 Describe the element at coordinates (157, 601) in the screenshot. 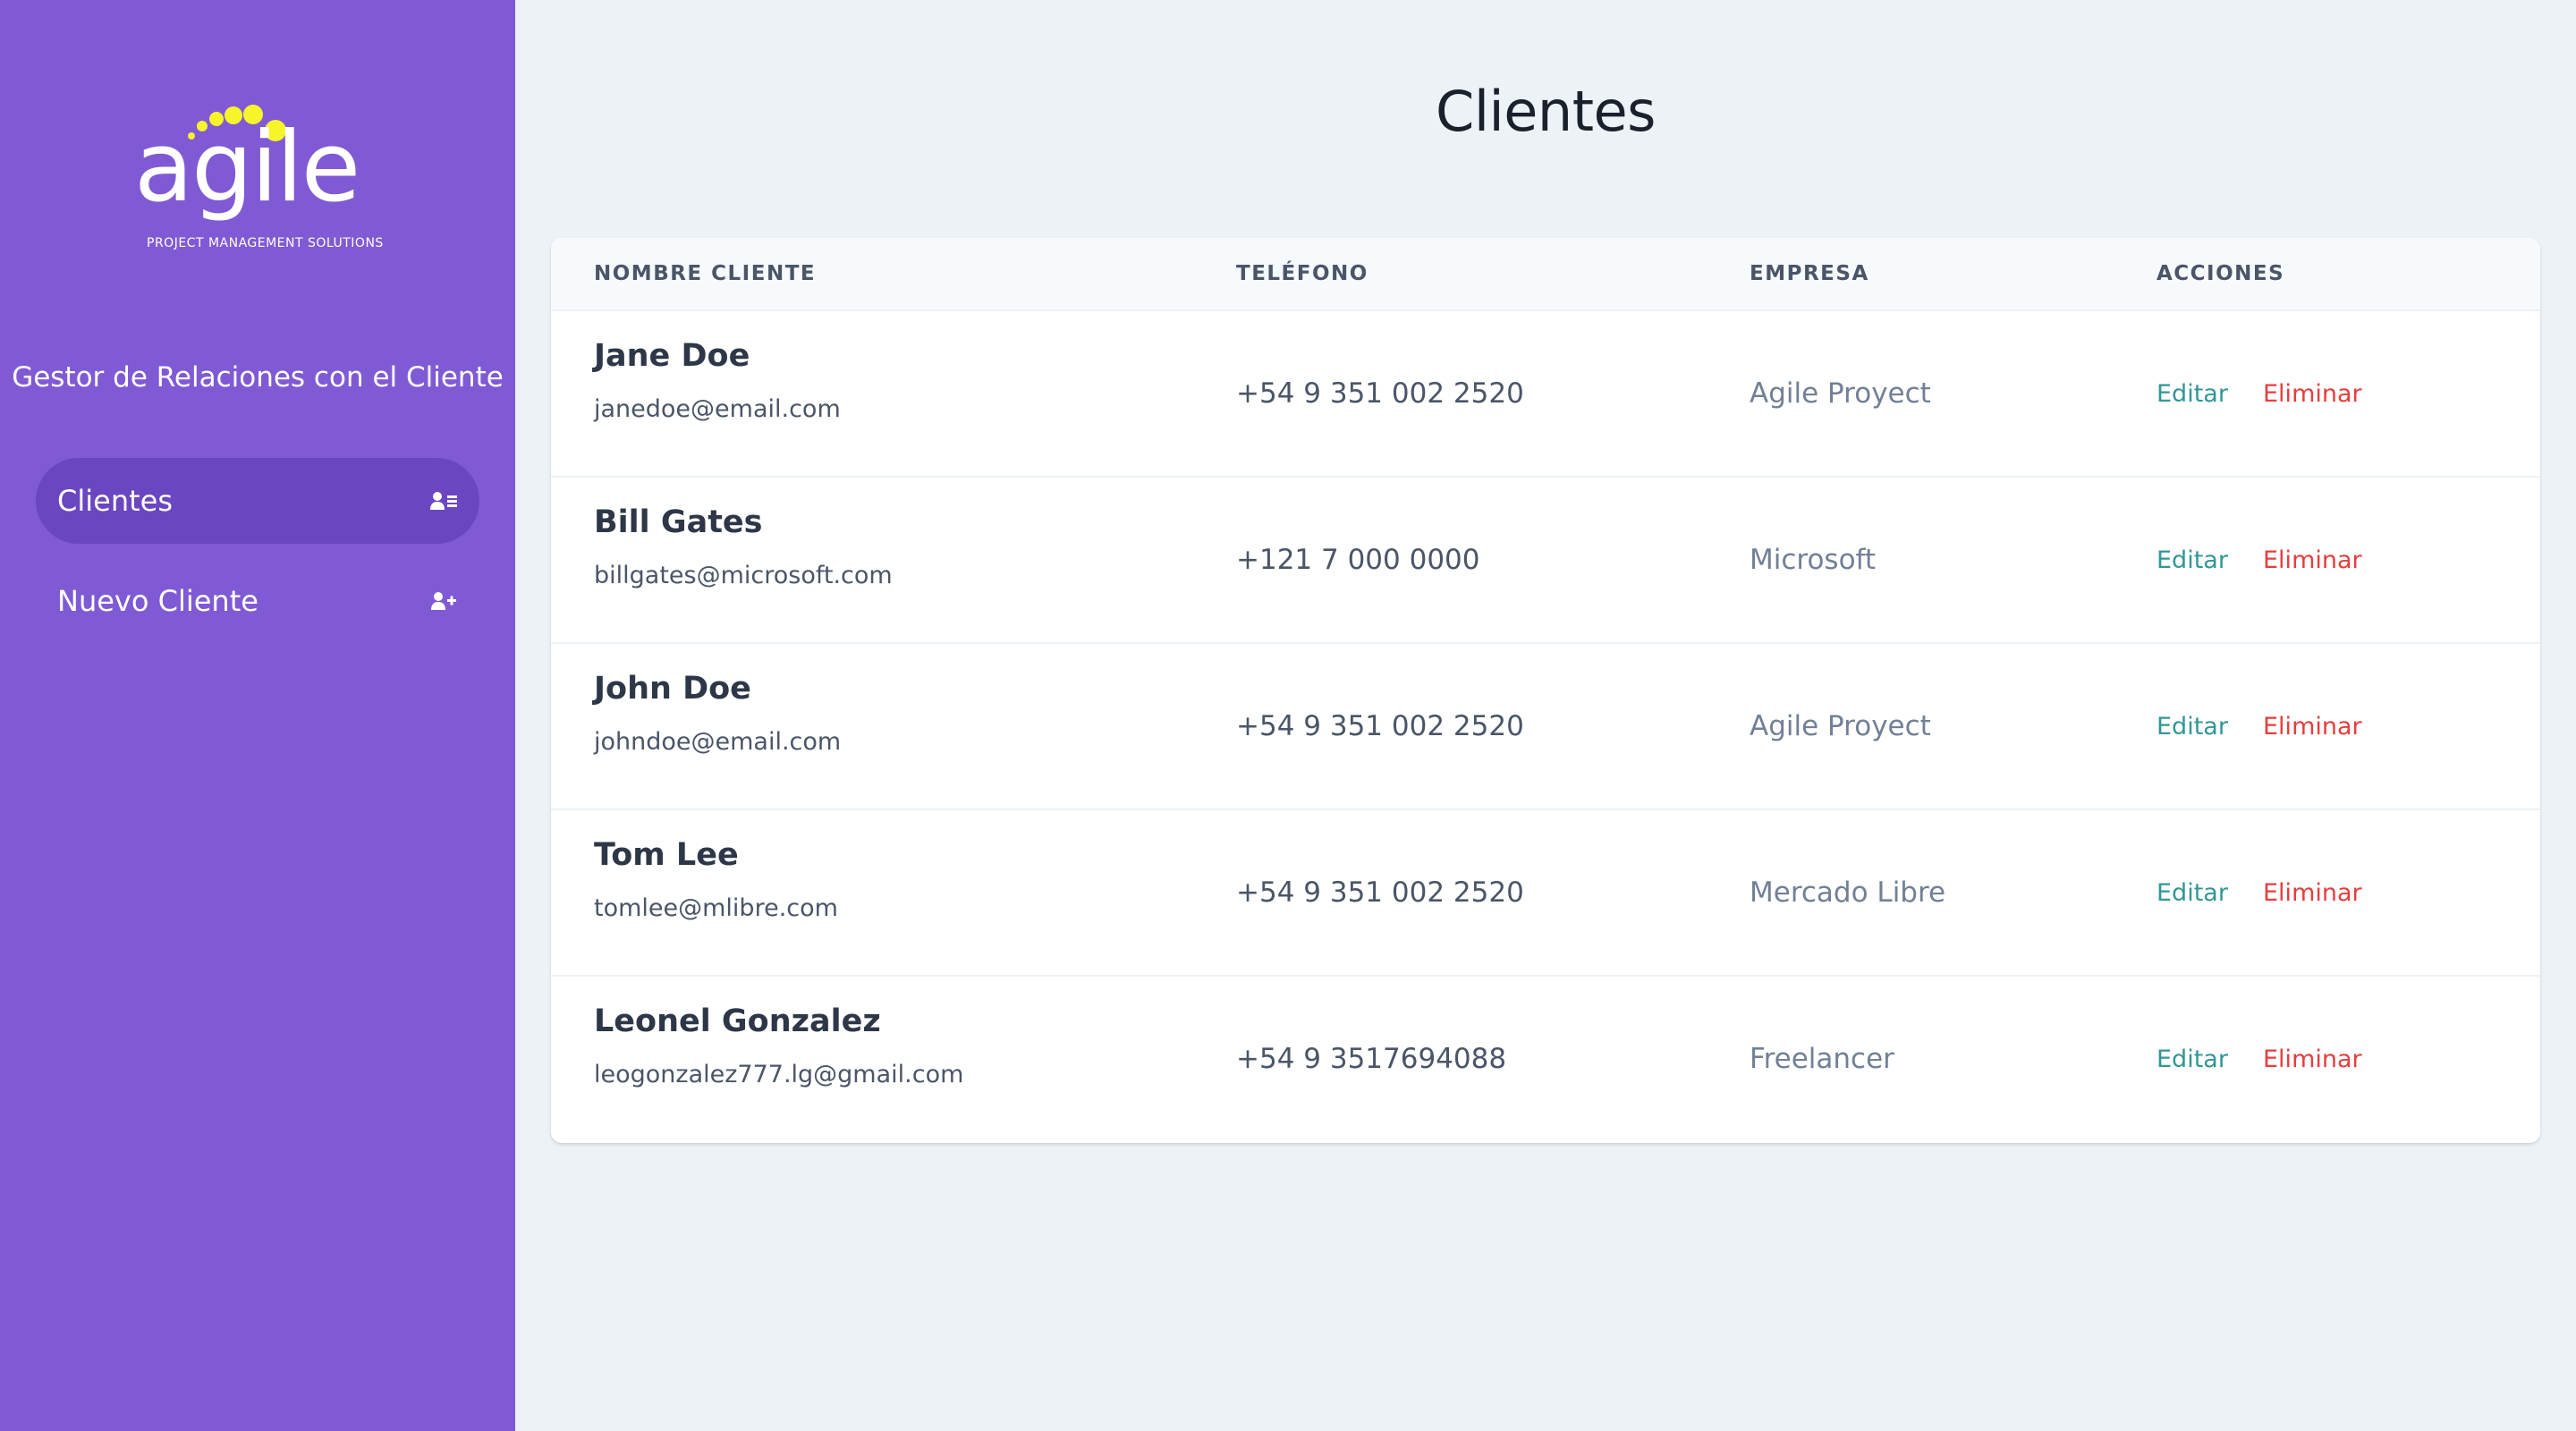

I see `sidebar-item-label: Nuevo Cliente` at that location.